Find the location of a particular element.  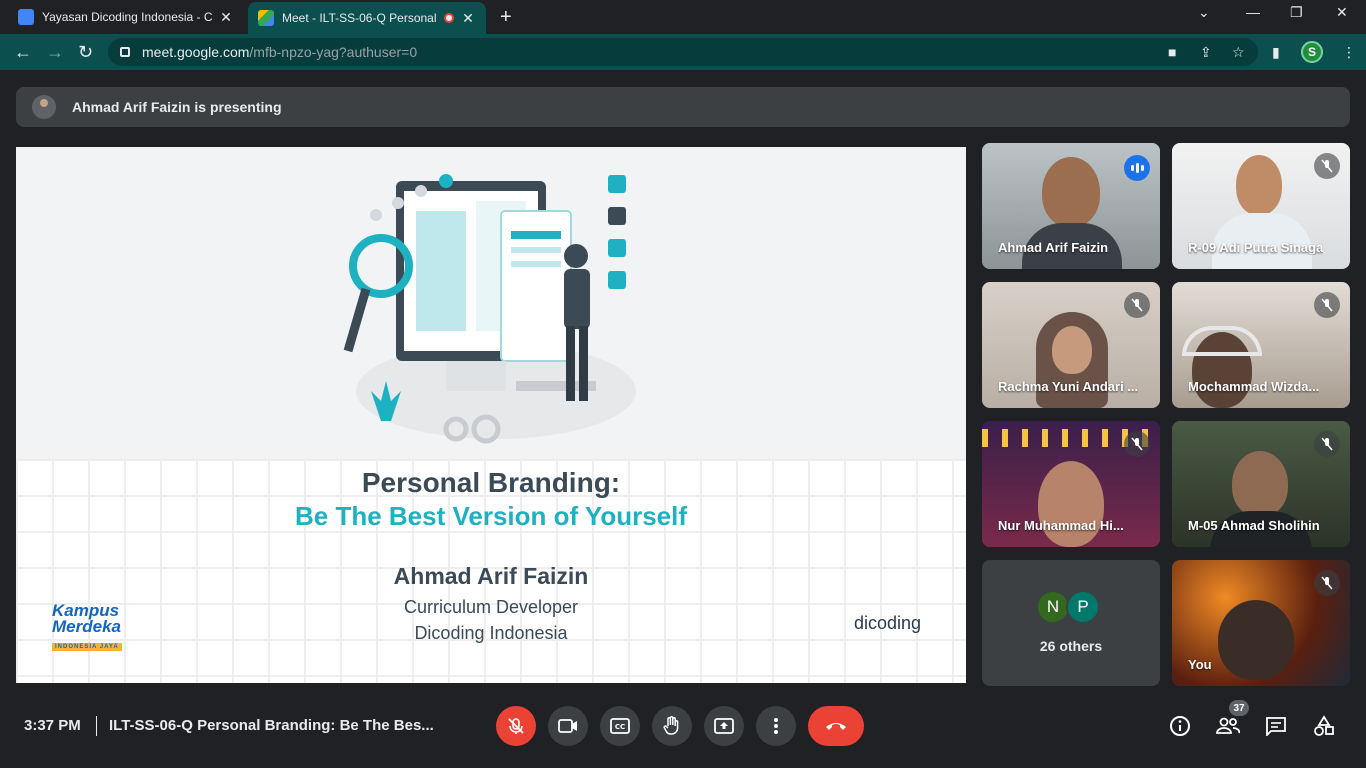

back-button: ← is located at coordinates (23, 52).